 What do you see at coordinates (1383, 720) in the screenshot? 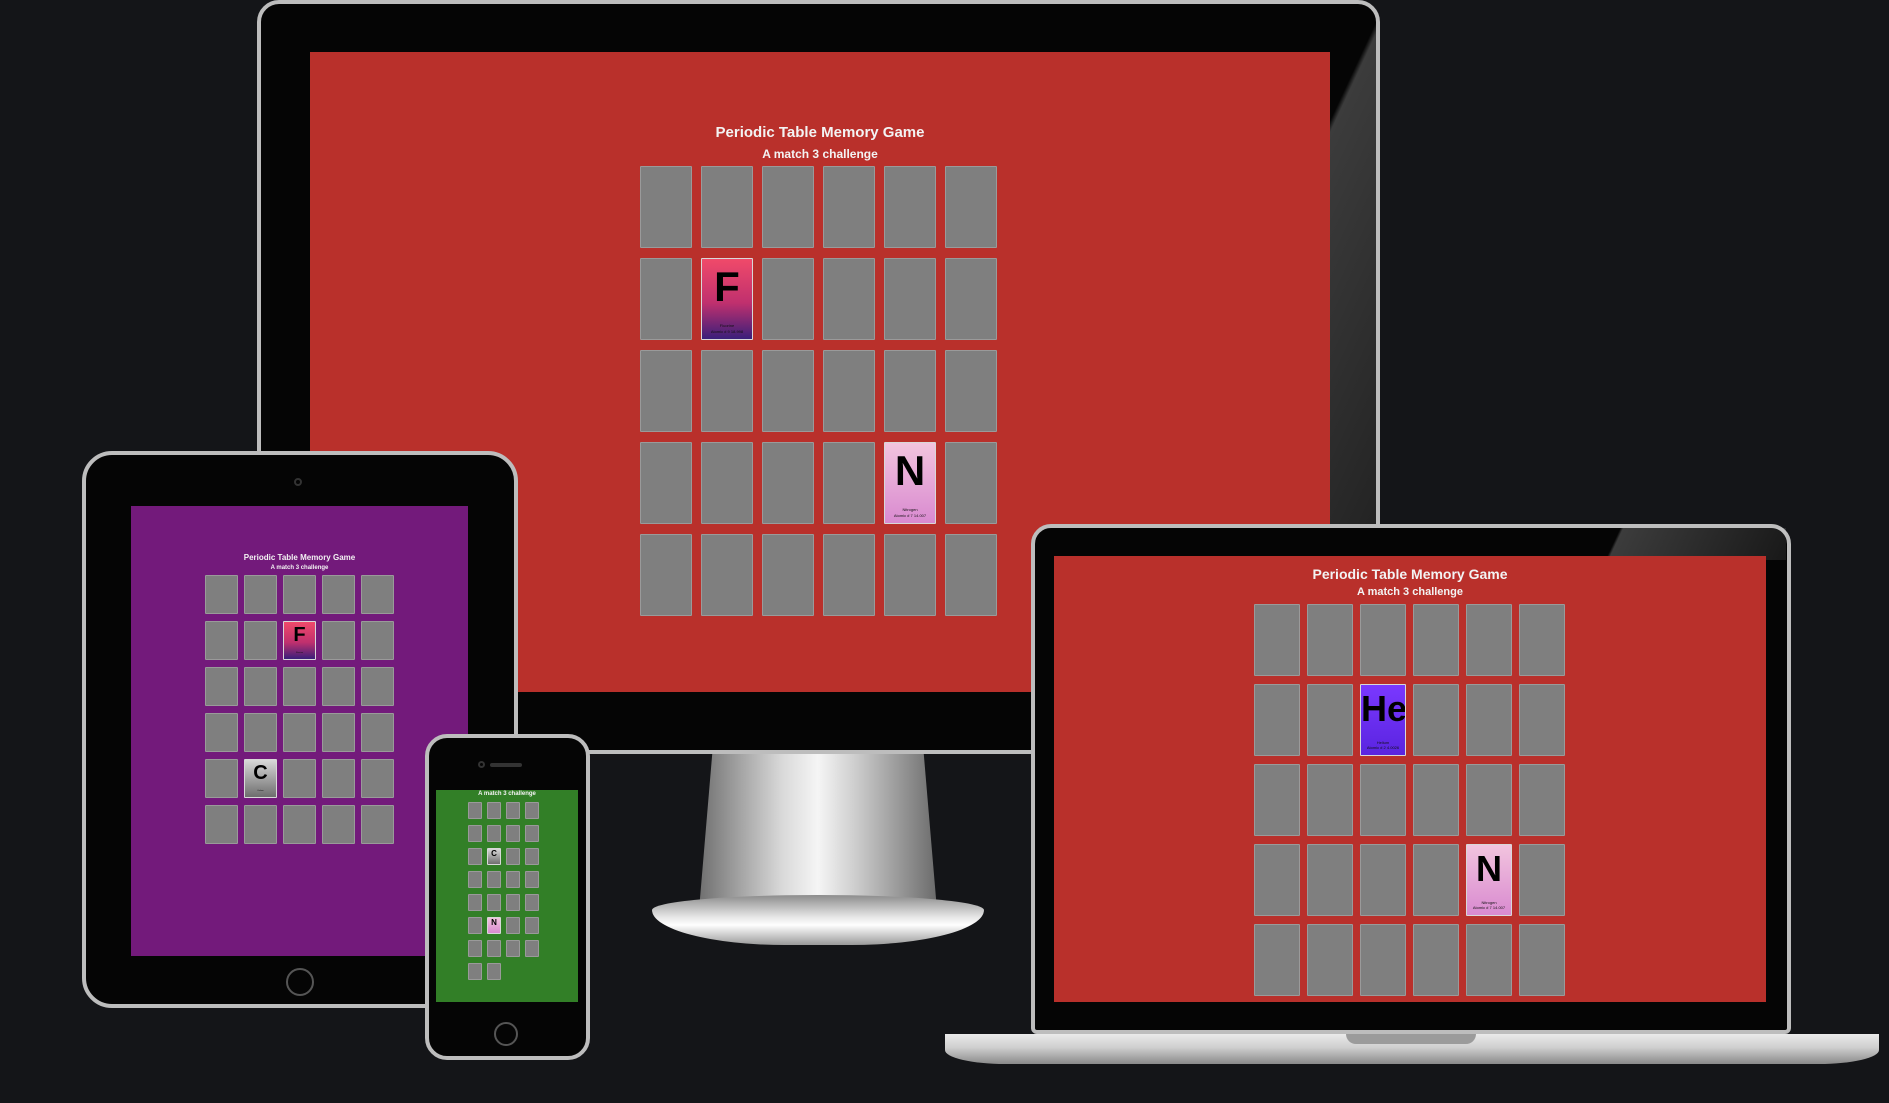
I see `element-card-he: He Helium Atomic # 2 4.0026` at bounding box center [1383, 720].